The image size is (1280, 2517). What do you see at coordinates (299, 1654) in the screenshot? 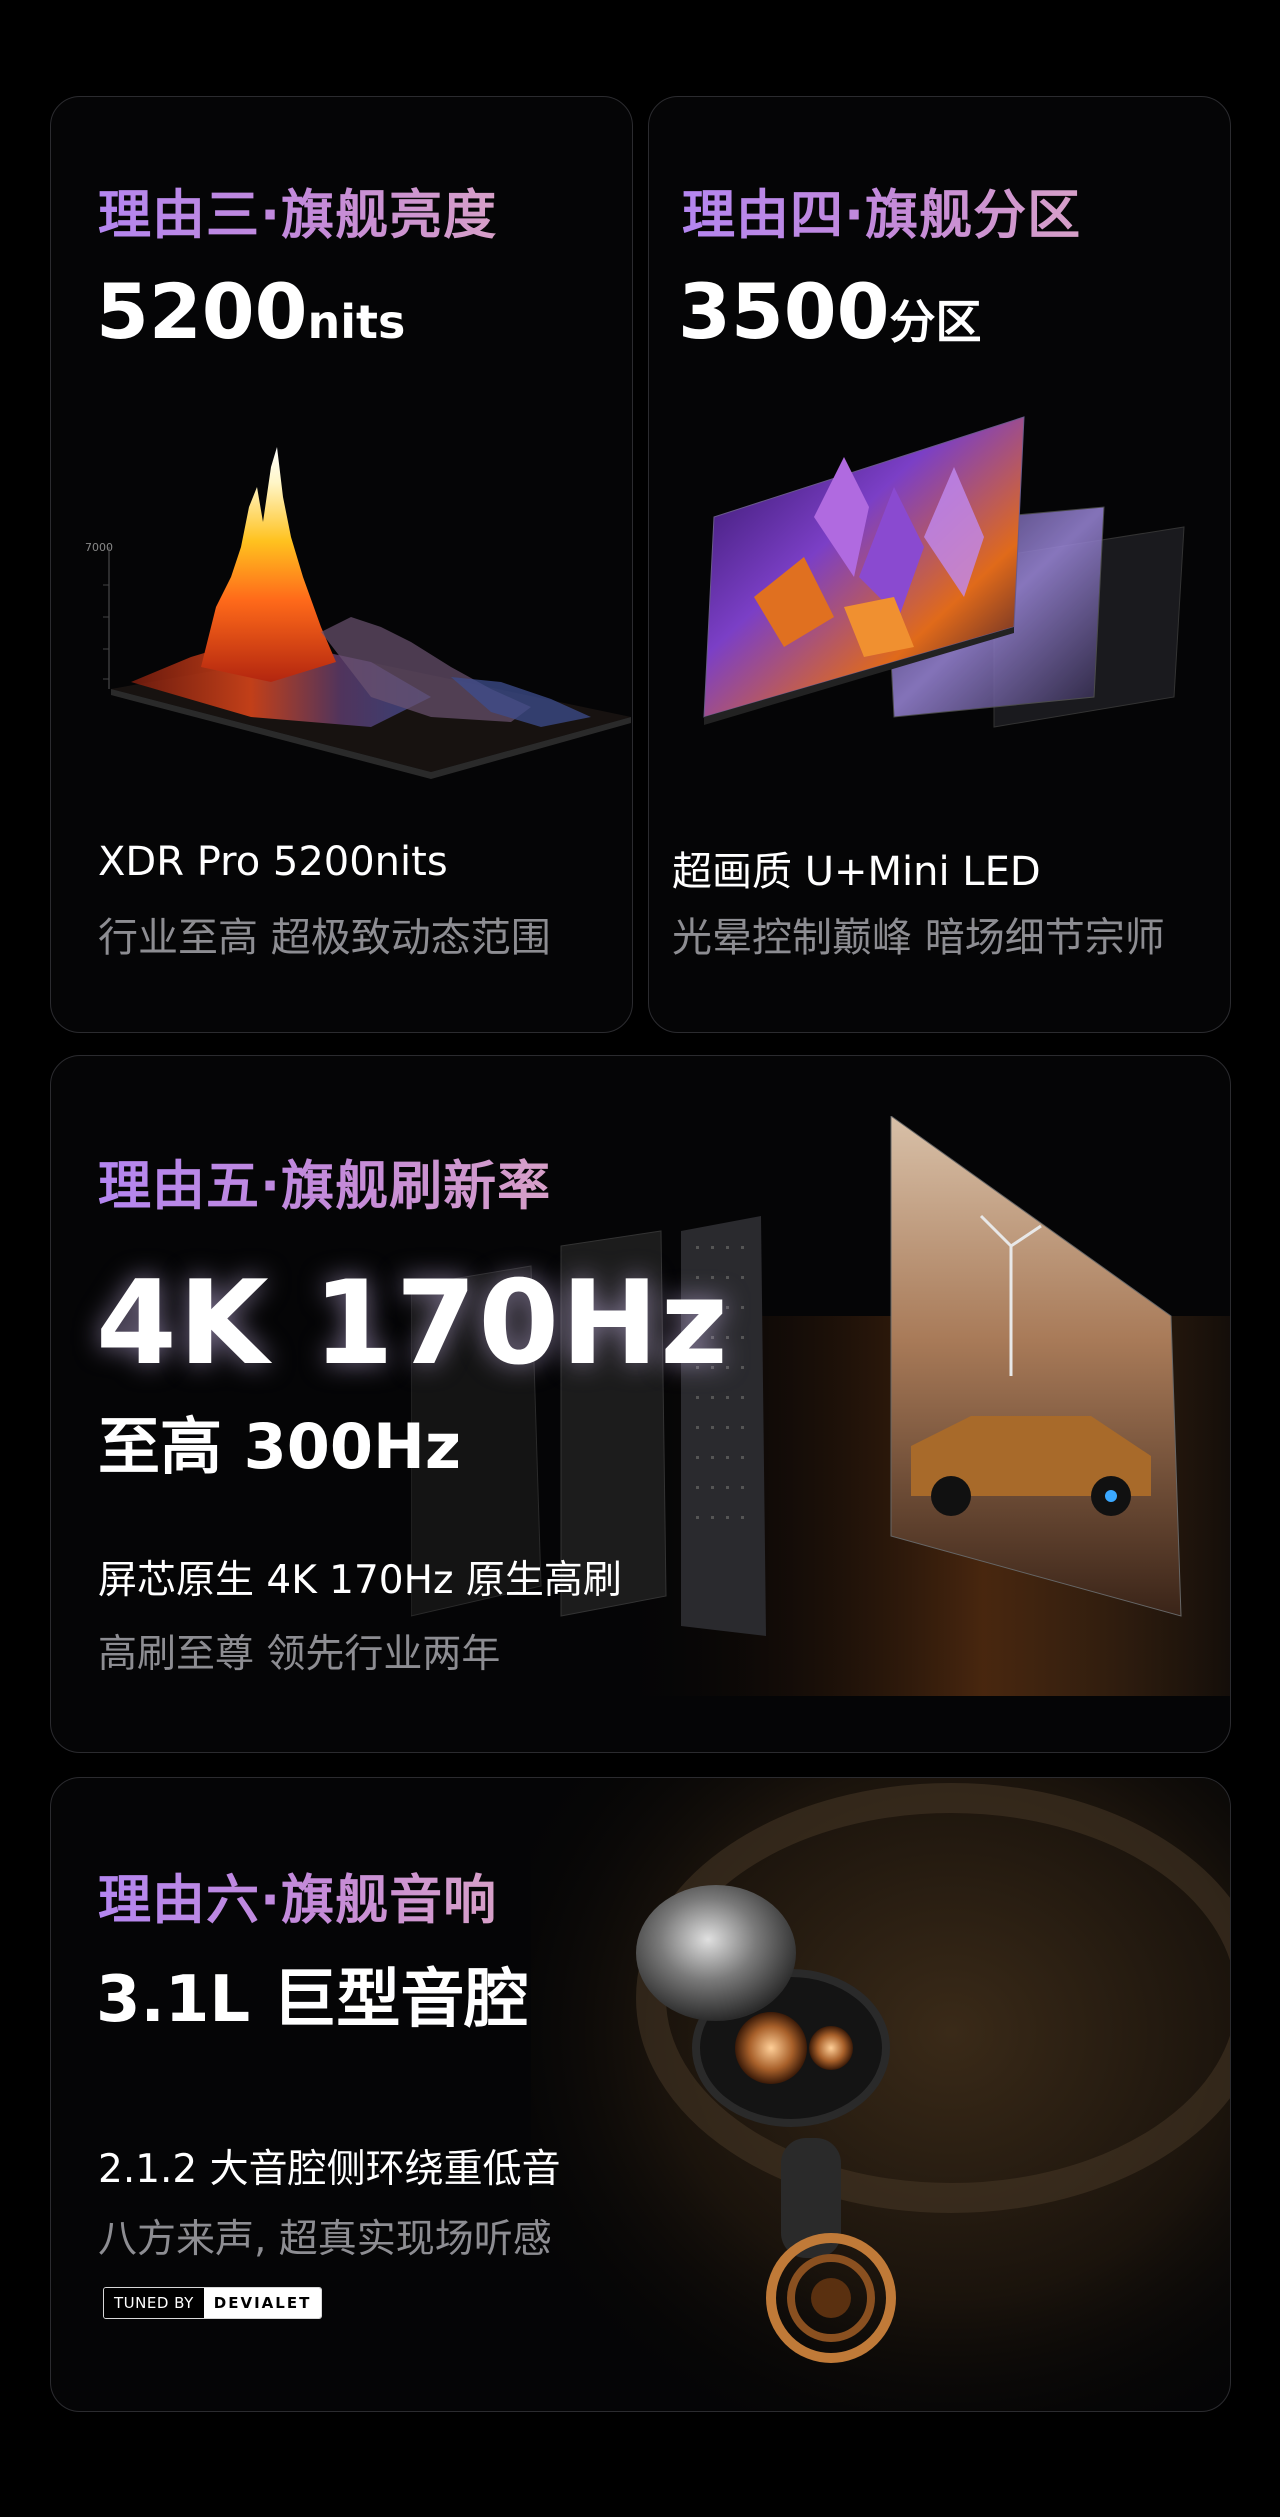
I see `refresh-line2: 高刷至尊 领先行业两年` at bounding box center [299, 1654].